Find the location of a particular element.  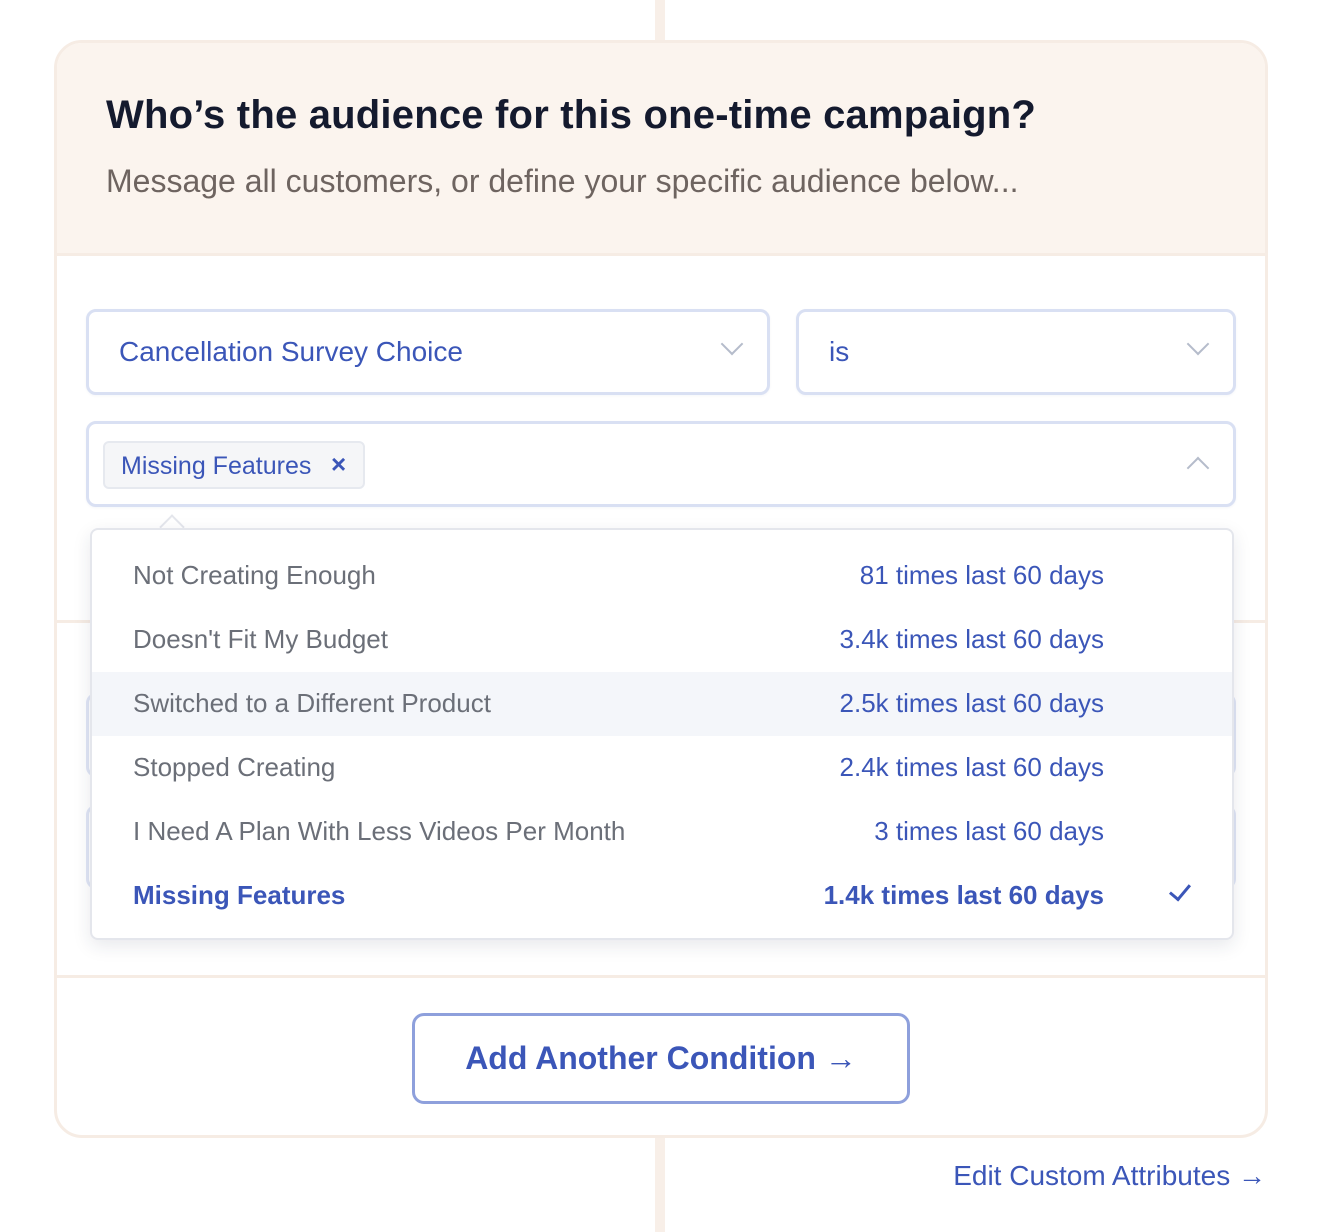

operator-select: is is located at coordinates (1016, 352).